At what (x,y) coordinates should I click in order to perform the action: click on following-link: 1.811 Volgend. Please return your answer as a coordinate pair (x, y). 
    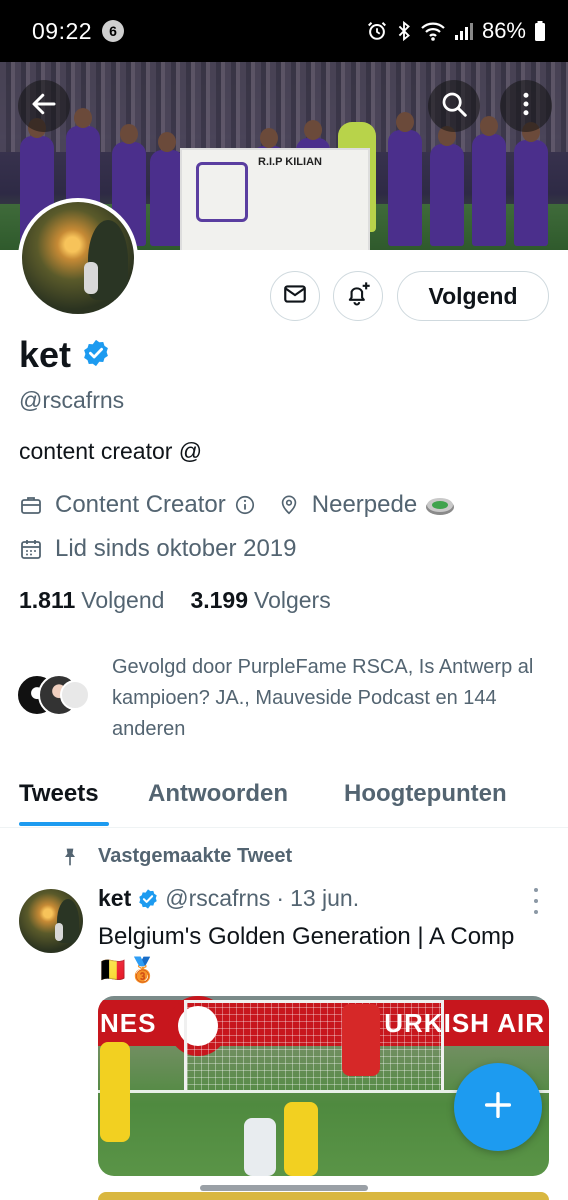
    Looking at the image, I should click on (91, 600).